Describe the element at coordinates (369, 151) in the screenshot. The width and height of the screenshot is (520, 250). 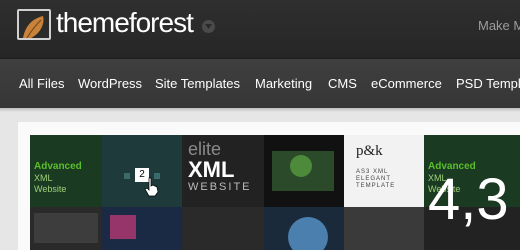
I see `tile-pk-label: p&k` at that location.